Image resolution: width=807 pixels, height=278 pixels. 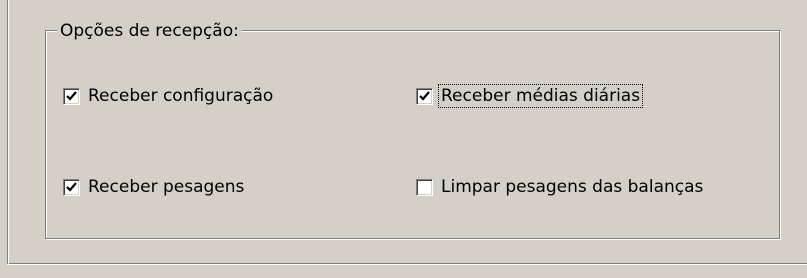 What do you see at coordinates (572, 187) in the screenshot?
I see `checkbox-label: Limpar pesagens das balanças` at bounding box center [572, 187].